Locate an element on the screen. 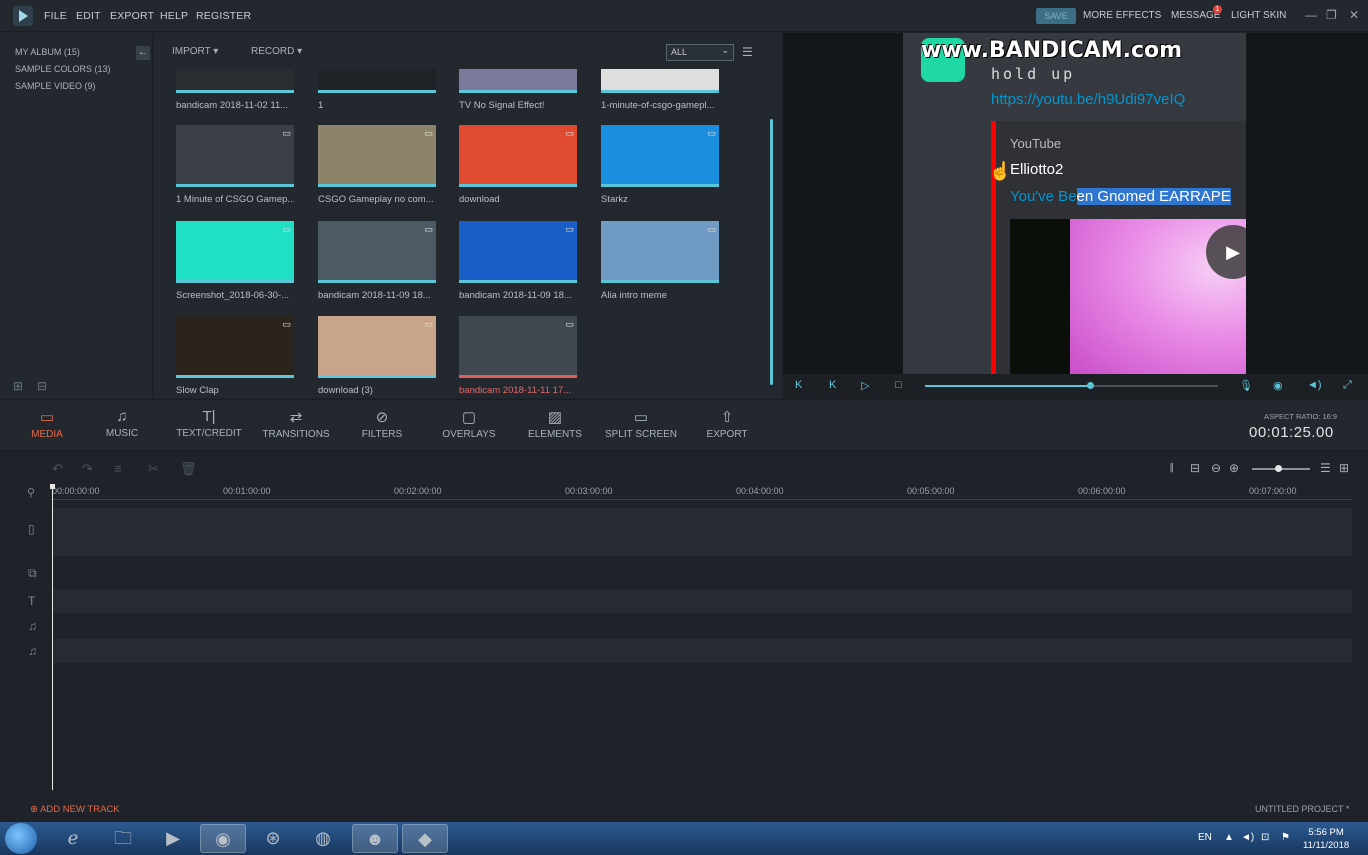  stop-icon: □ is located at coordinates (898, 385).